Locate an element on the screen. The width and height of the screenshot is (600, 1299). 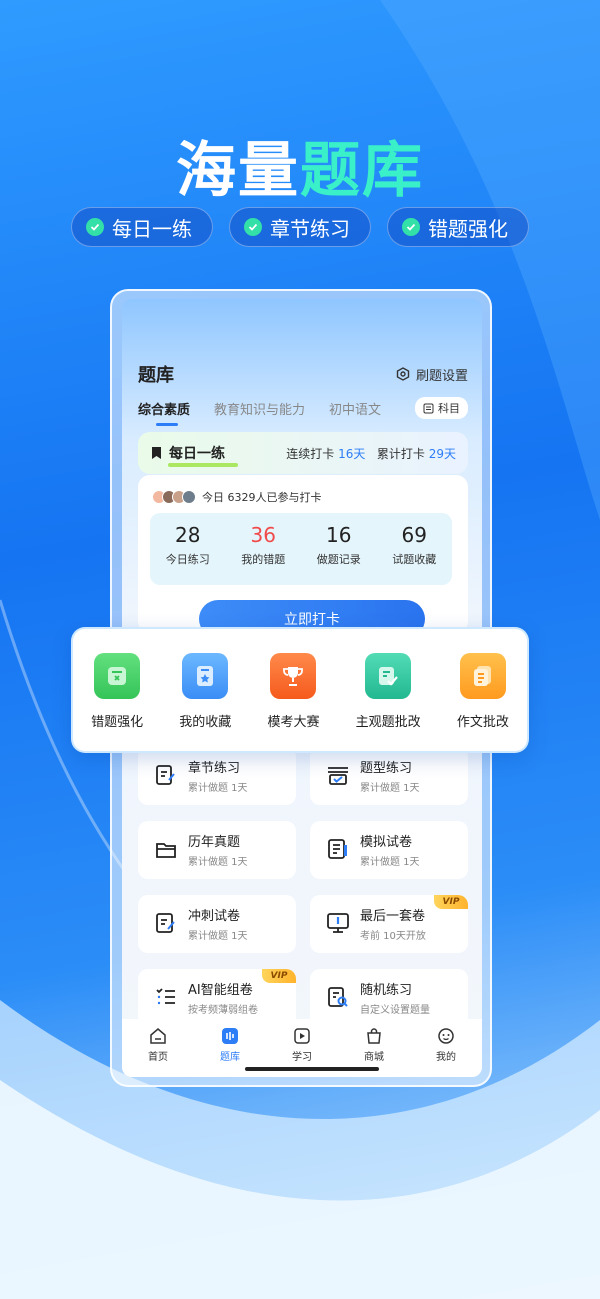
subject-tabs: 综合素质 教育知识与能力 初中语文 科目 is located at coordinates (303, 411).